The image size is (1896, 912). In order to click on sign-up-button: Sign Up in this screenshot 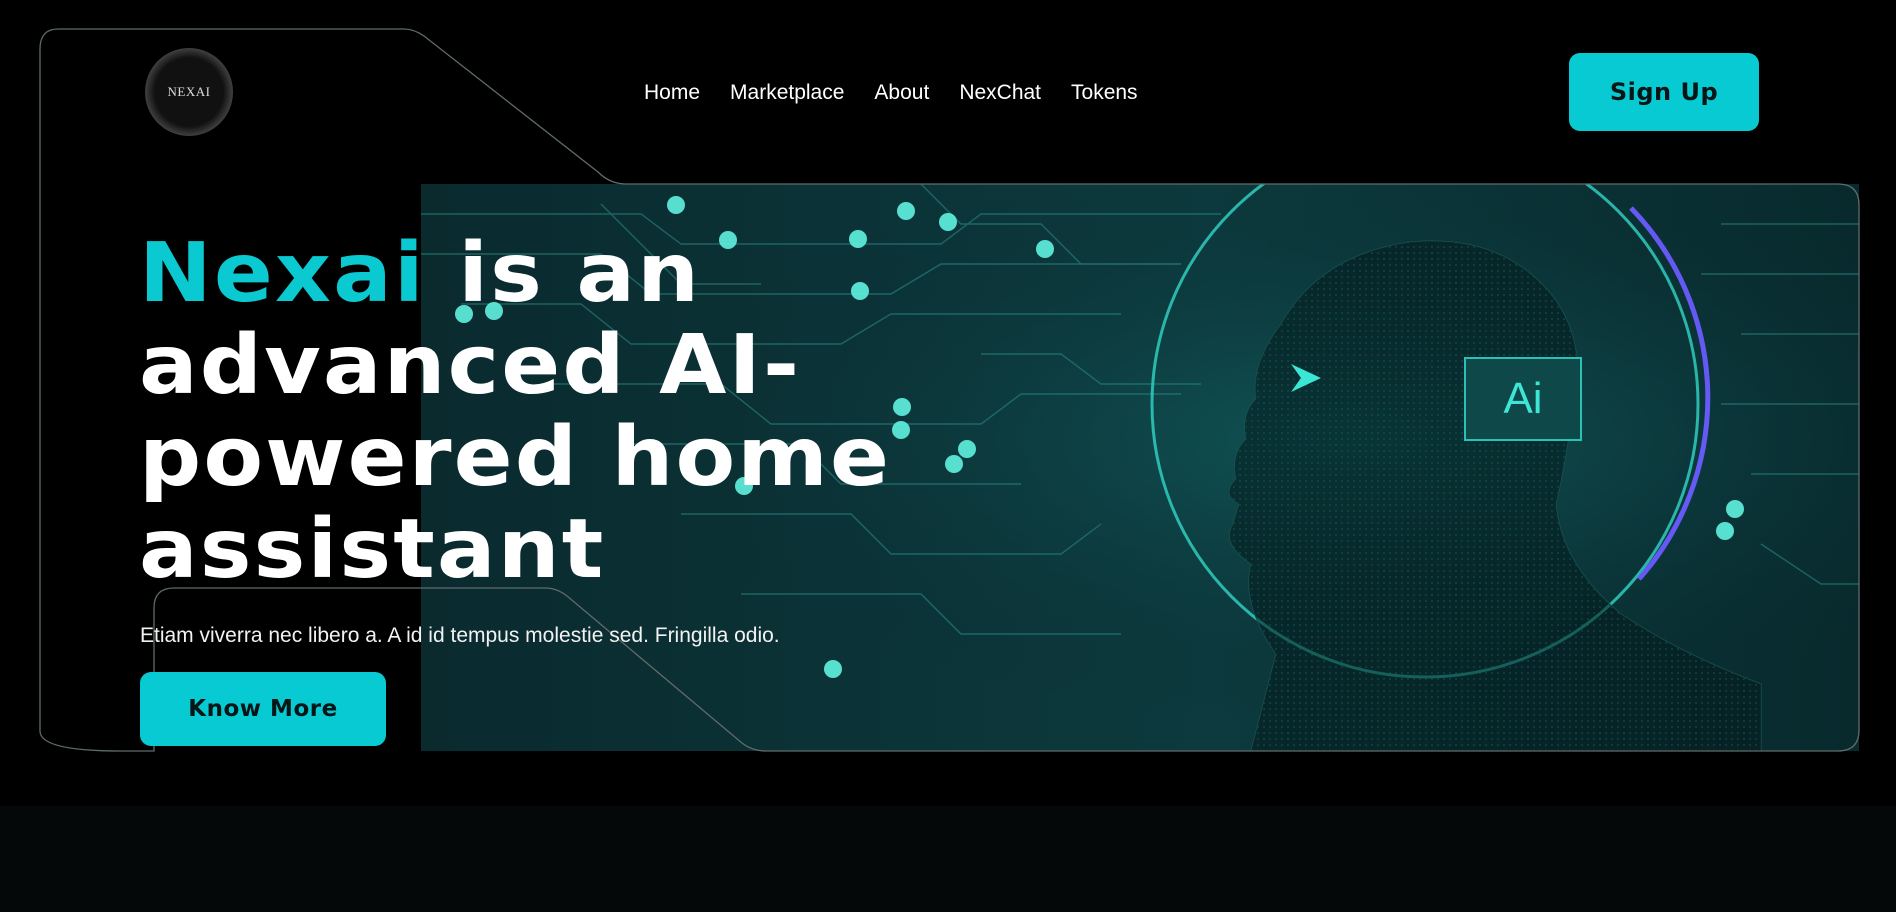, I will do `click(1664, 92)`.